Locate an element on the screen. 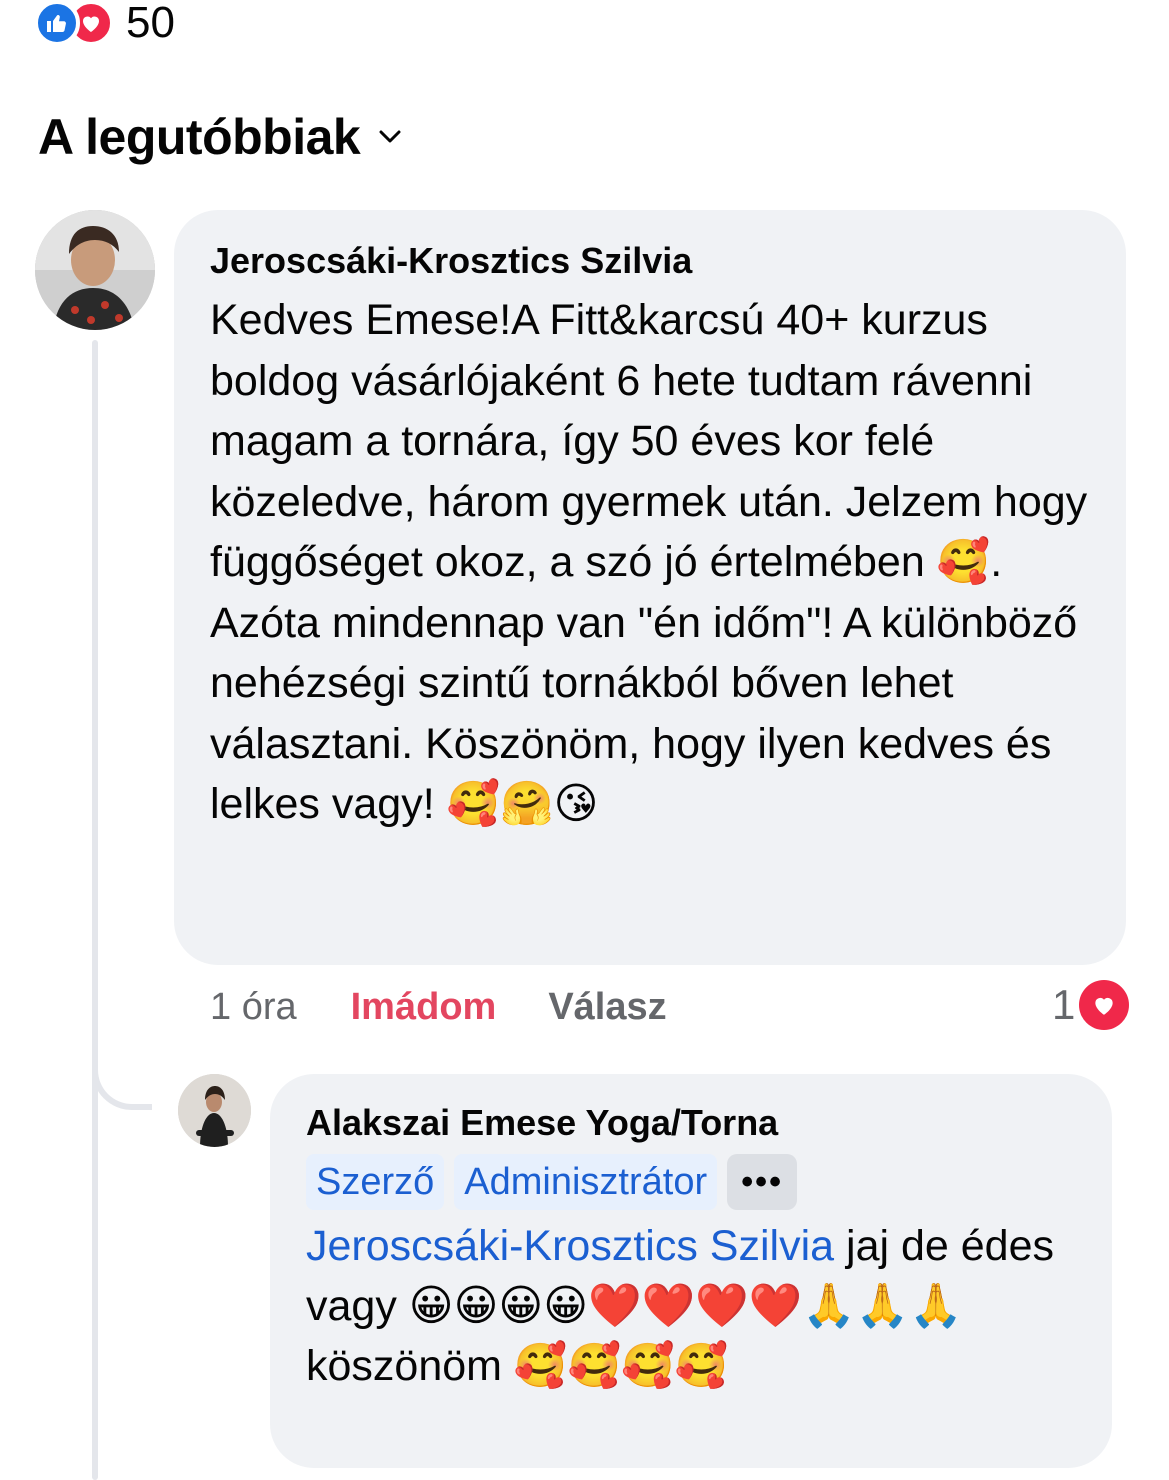  author-badges: Szerző Adminisztrátor ••• is located at coordinates (691, 1182).